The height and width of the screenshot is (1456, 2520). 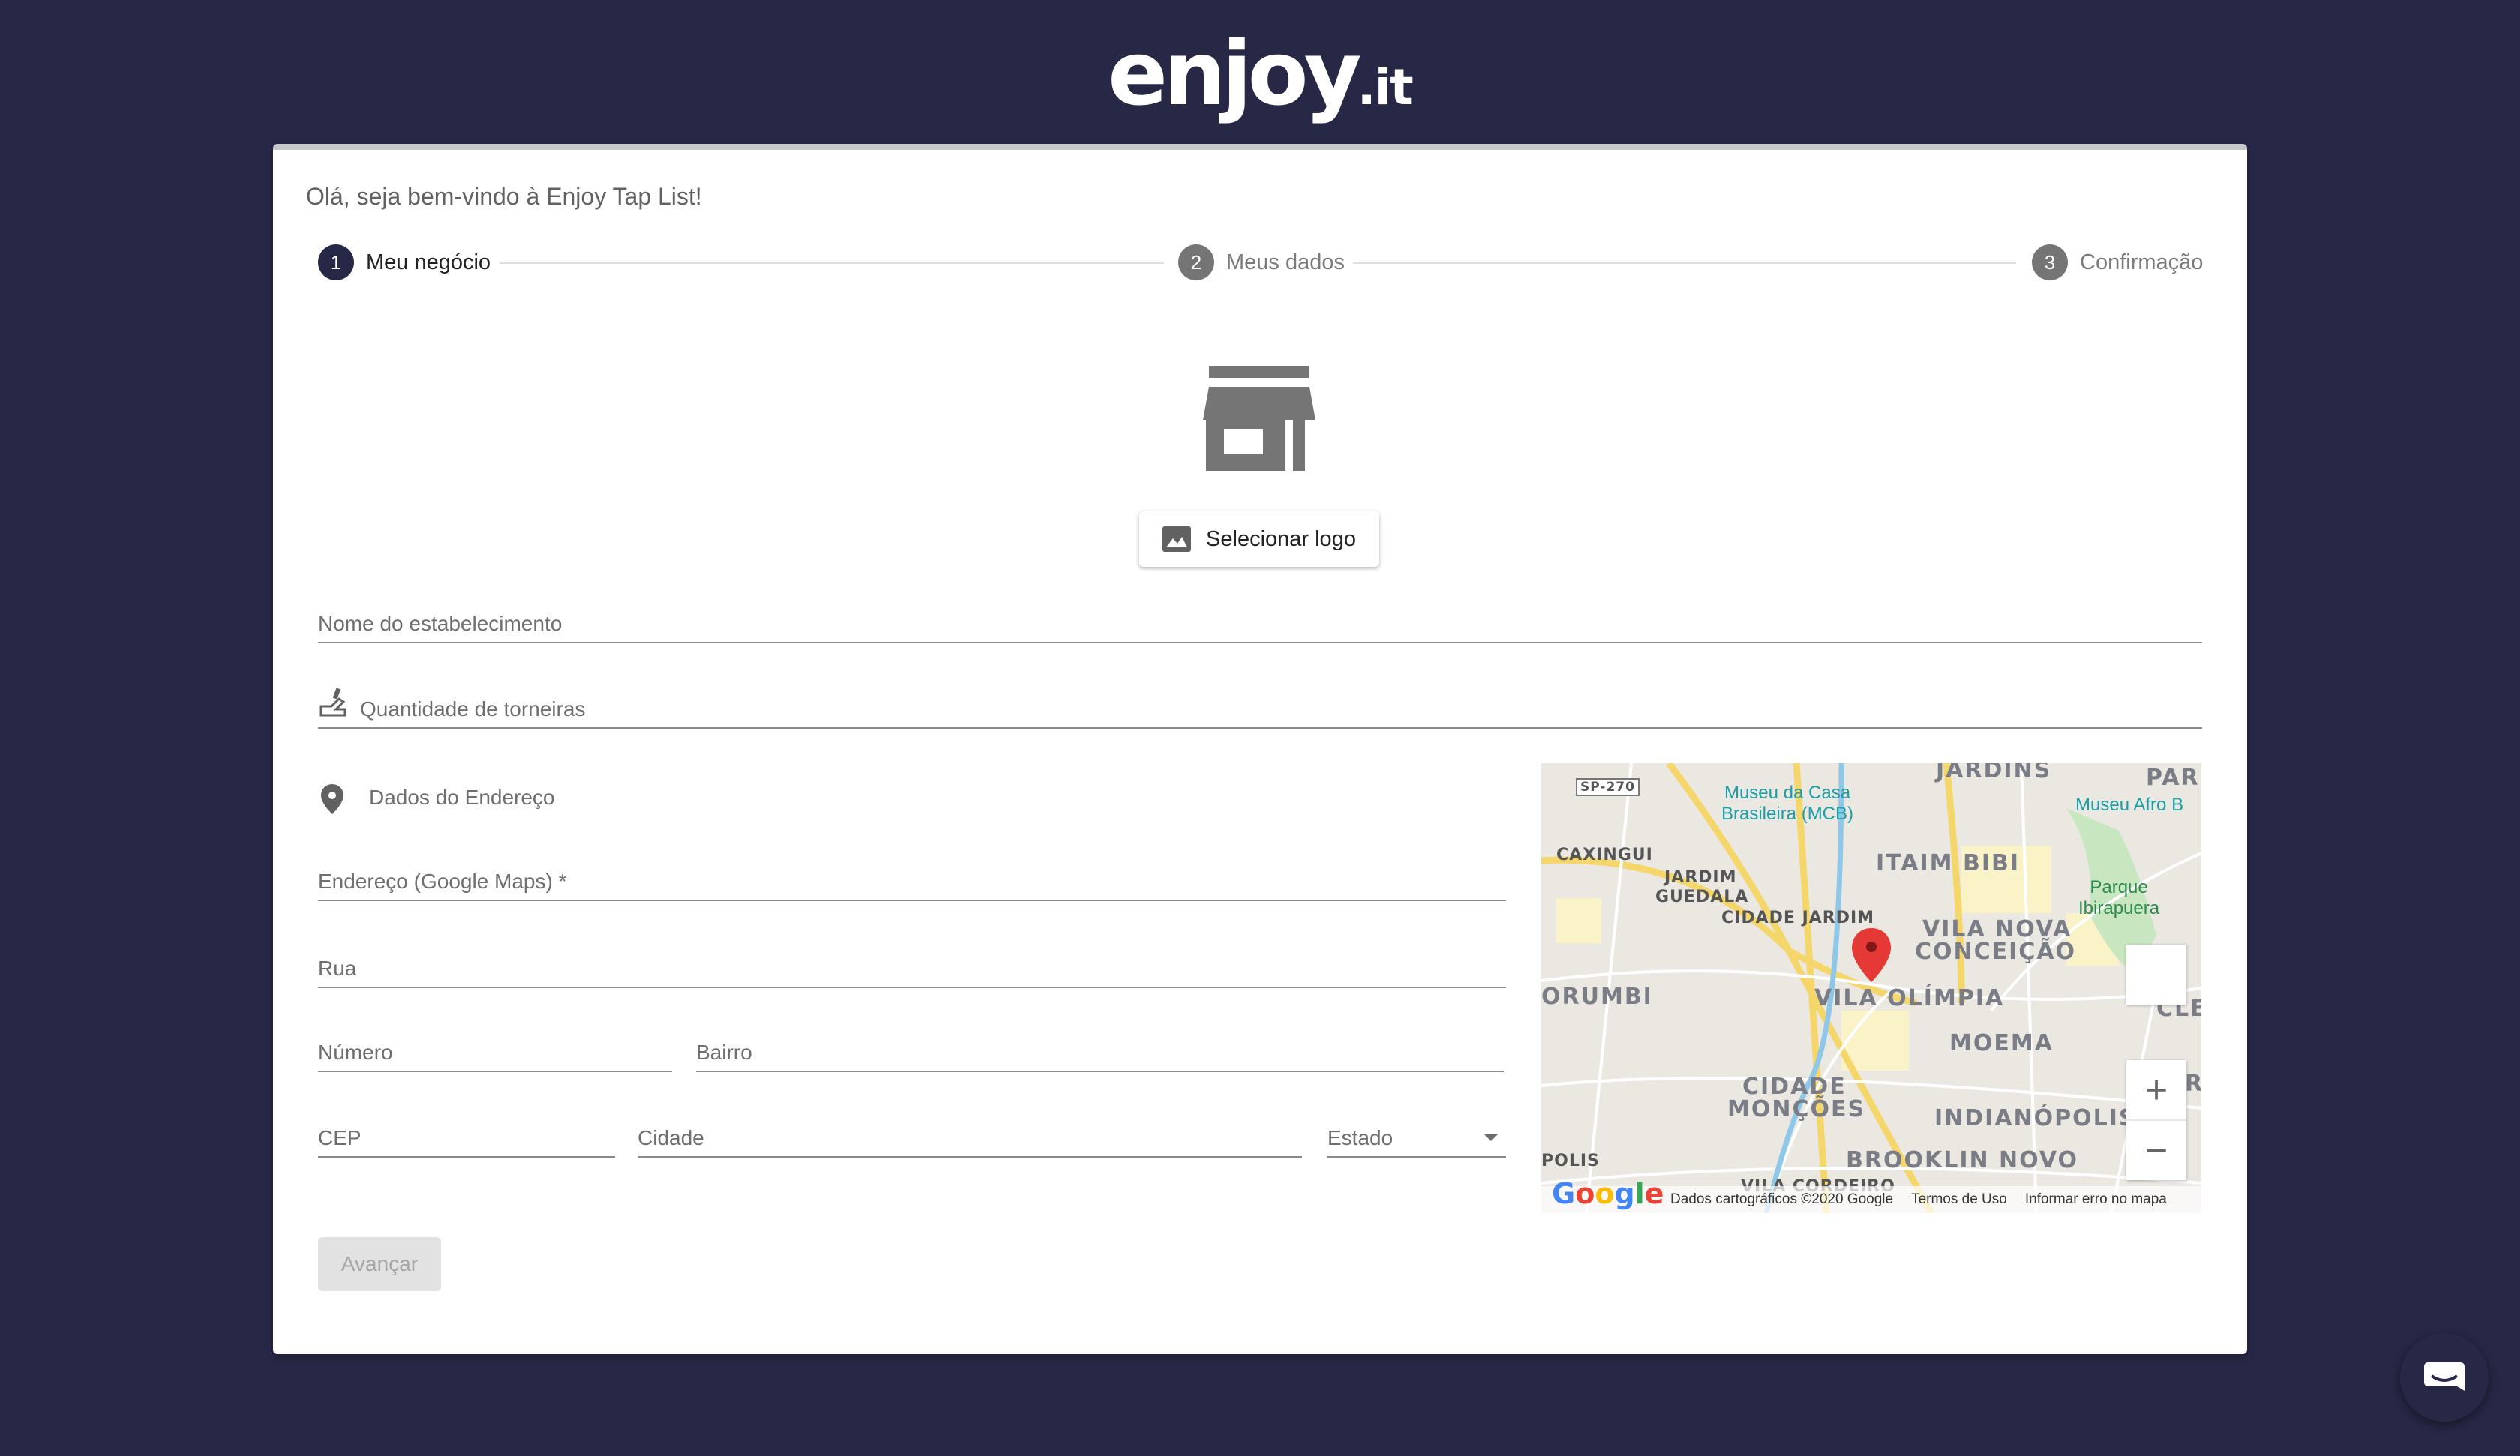 I want to click on brand-logo: enjoy.it, so click(x=1261, y=73).